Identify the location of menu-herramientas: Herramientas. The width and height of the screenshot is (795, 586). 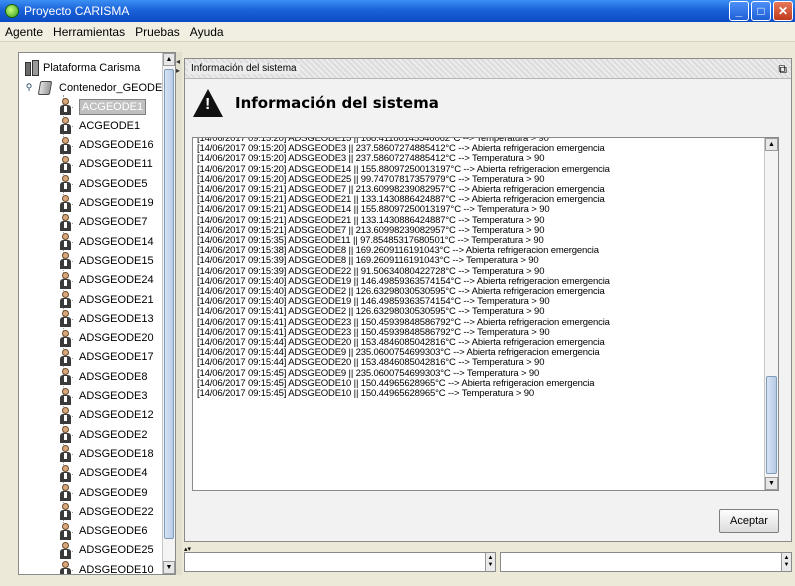
(89, 32).